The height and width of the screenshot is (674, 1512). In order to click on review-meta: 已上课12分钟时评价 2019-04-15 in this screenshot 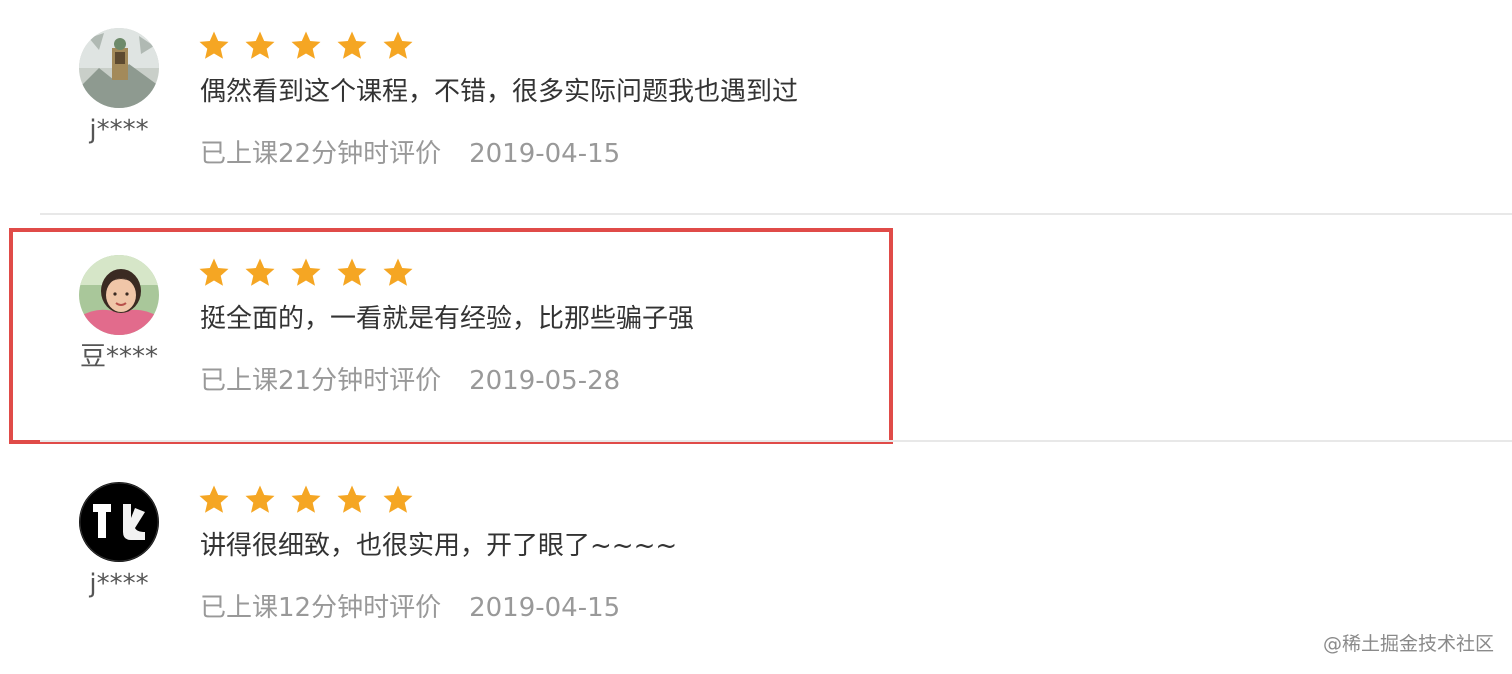, I will do `click(410, 608)`.